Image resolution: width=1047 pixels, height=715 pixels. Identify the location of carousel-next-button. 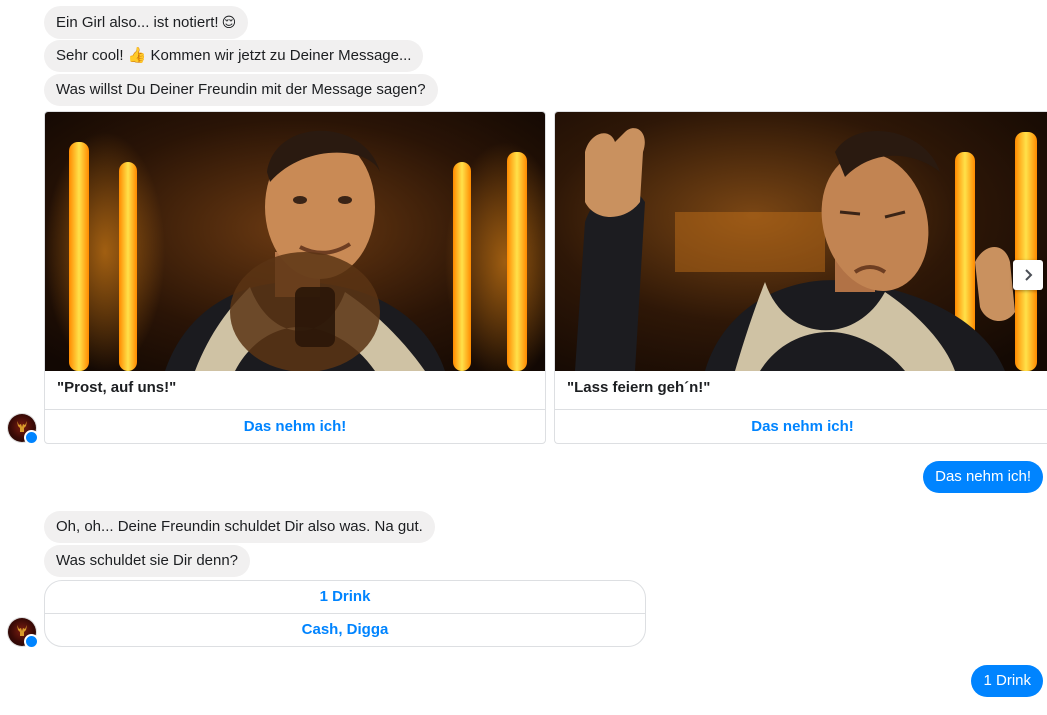
(1028, 275).